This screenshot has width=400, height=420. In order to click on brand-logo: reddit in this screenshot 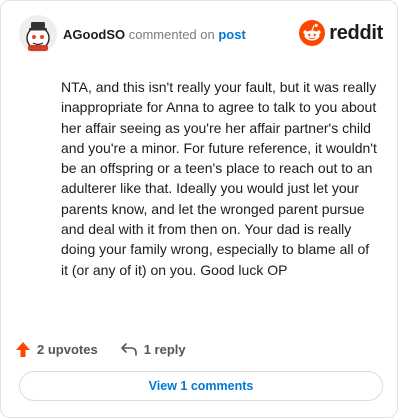, I will do `click(341, 33)`.